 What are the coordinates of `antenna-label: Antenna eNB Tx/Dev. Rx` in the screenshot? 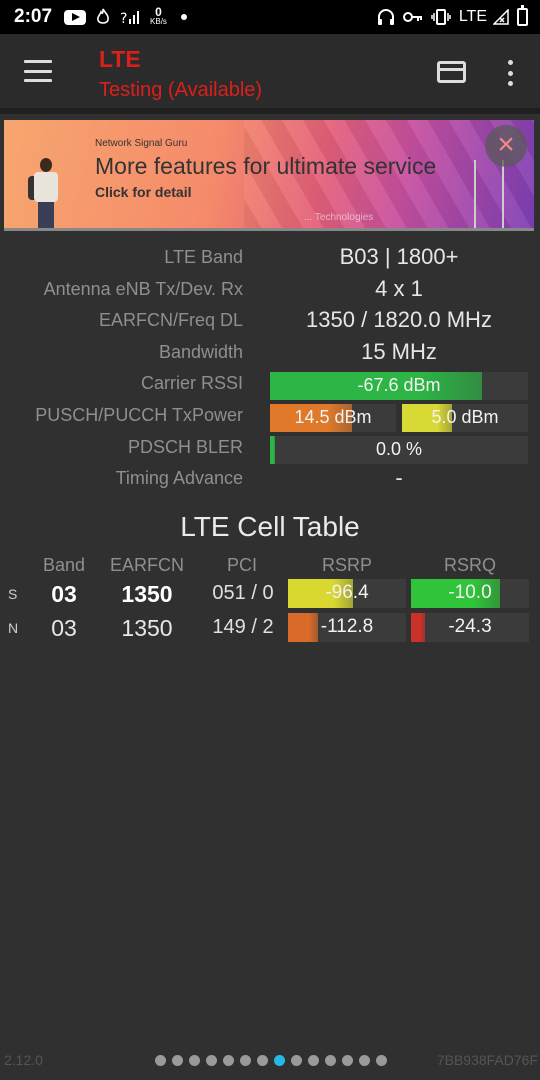 It's located at (143, 288).